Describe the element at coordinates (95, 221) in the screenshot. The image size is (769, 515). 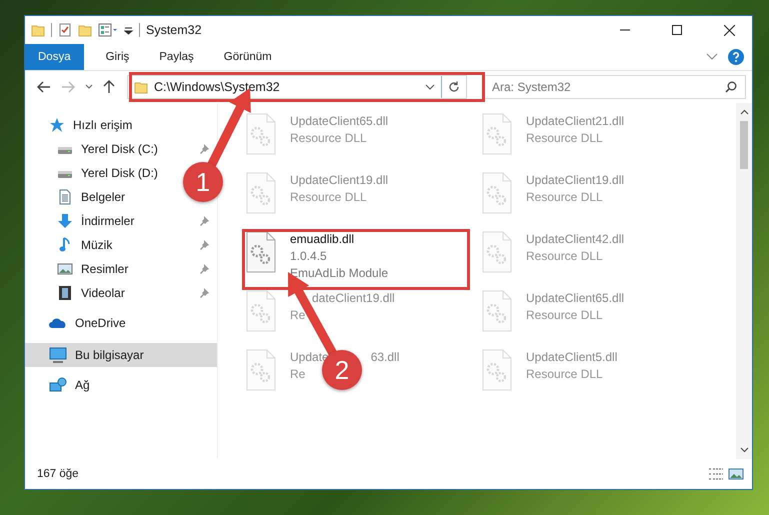
I see `nav-item: İndirmeler` at that location.